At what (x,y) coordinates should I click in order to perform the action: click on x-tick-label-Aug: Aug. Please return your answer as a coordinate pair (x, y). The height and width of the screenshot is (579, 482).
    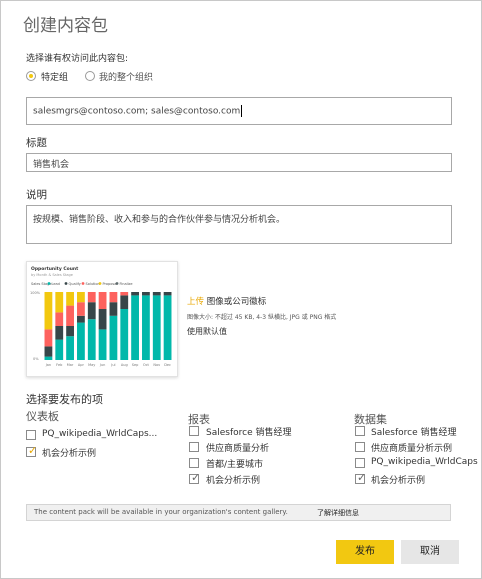
    Looking at the image, I should click on (124, 365).